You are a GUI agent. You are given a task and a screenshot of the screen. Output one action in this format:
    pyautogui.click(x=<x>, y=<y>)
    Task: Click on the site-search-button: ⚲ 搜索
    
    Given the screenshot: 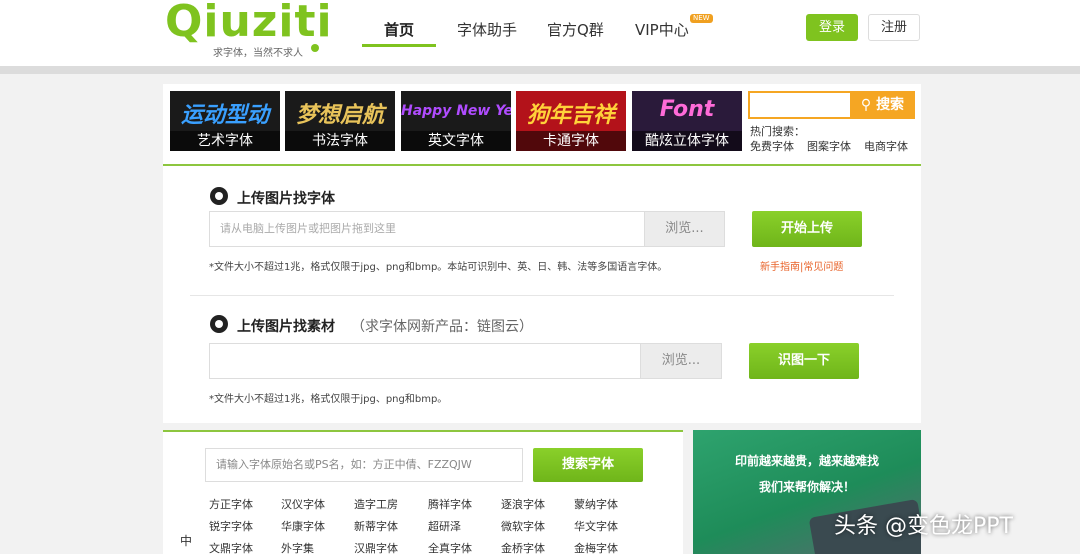 What is the action you would take?
    pyautogui.click(x=882, y=105)
    